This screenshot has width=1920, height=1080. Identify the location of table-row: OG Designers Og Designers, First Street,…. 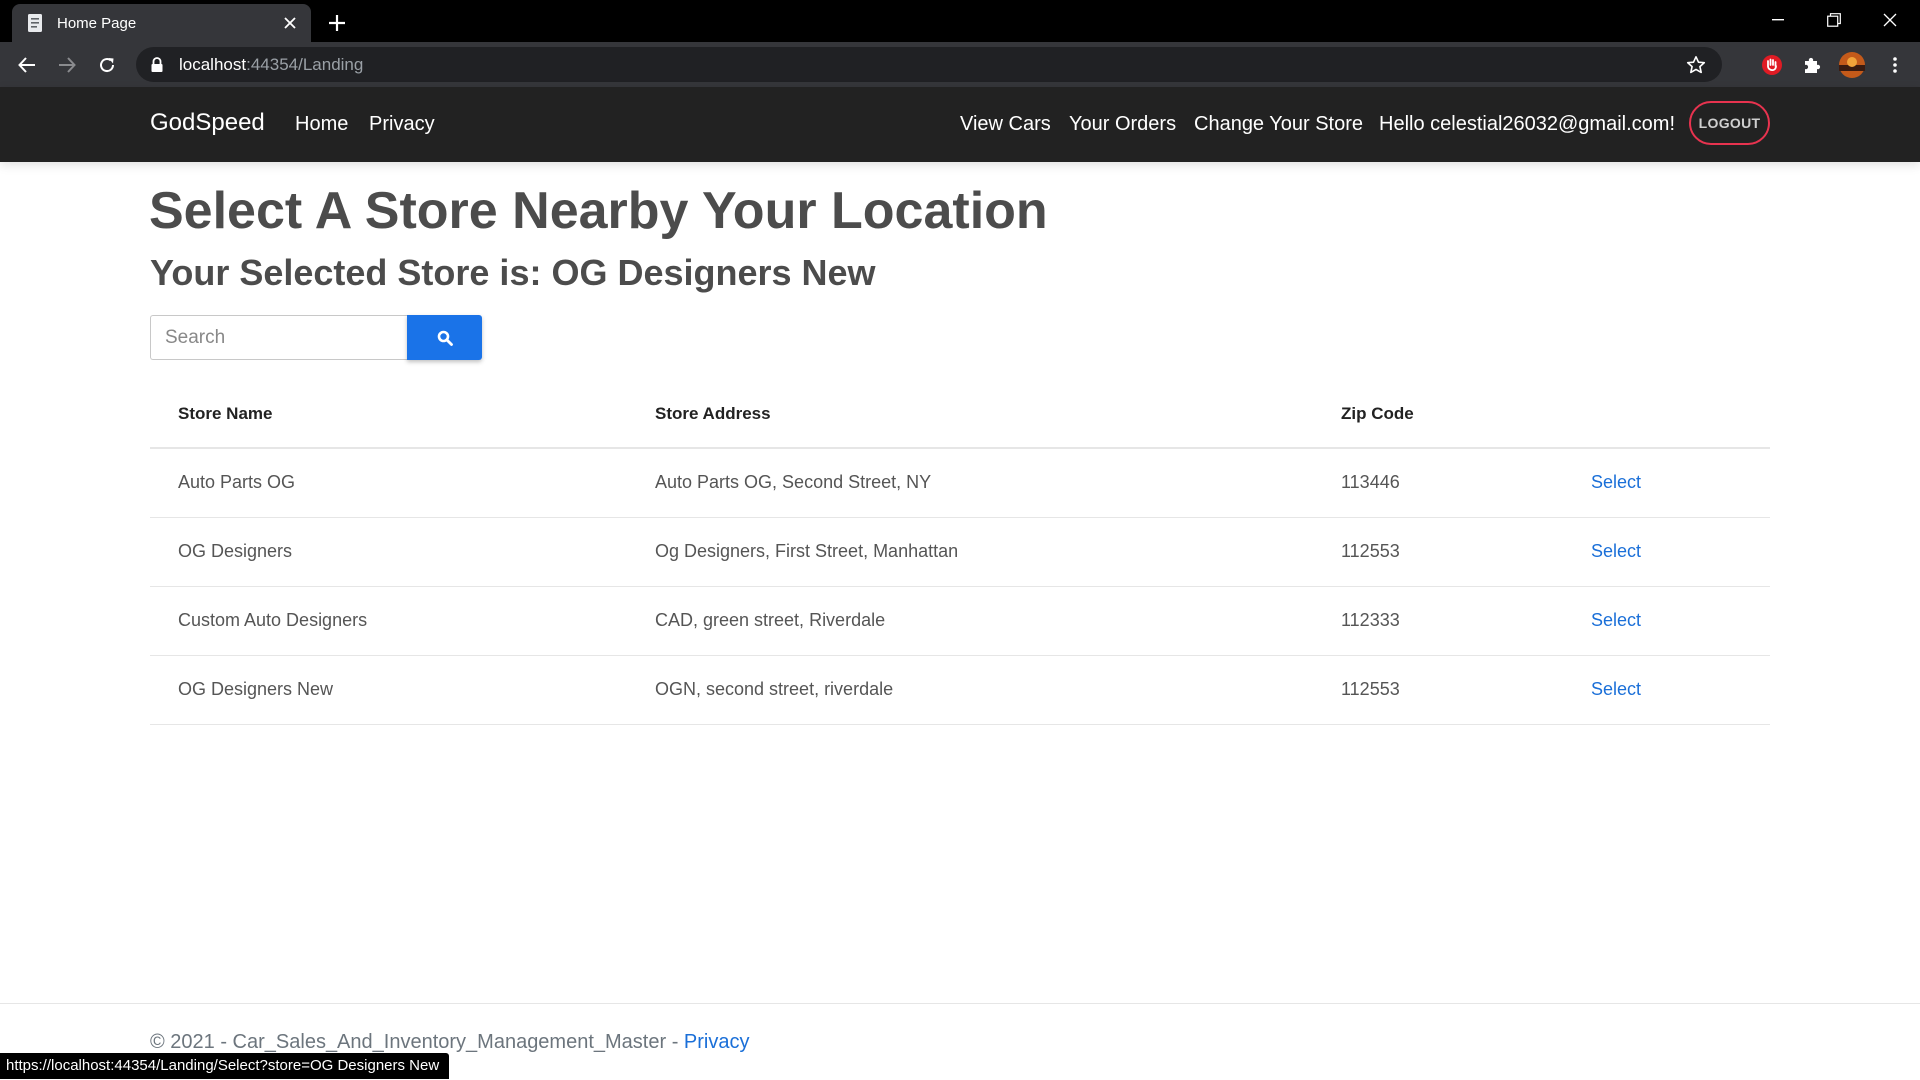
(960, 552).